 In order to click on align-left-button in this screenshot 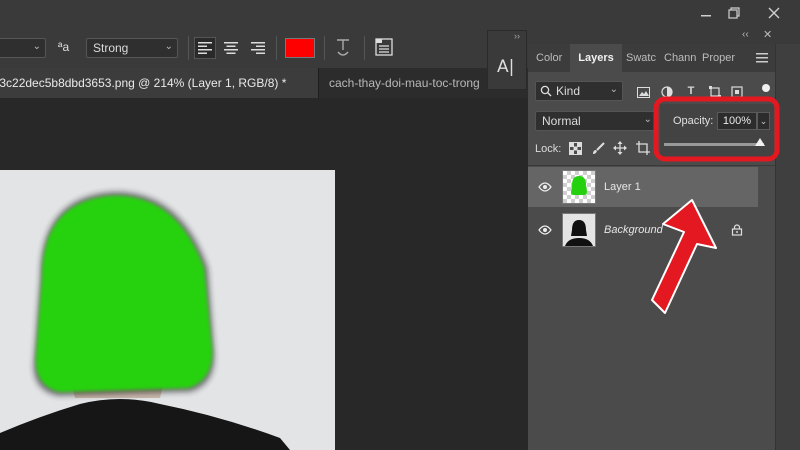, I will do `click(205, 48)`.